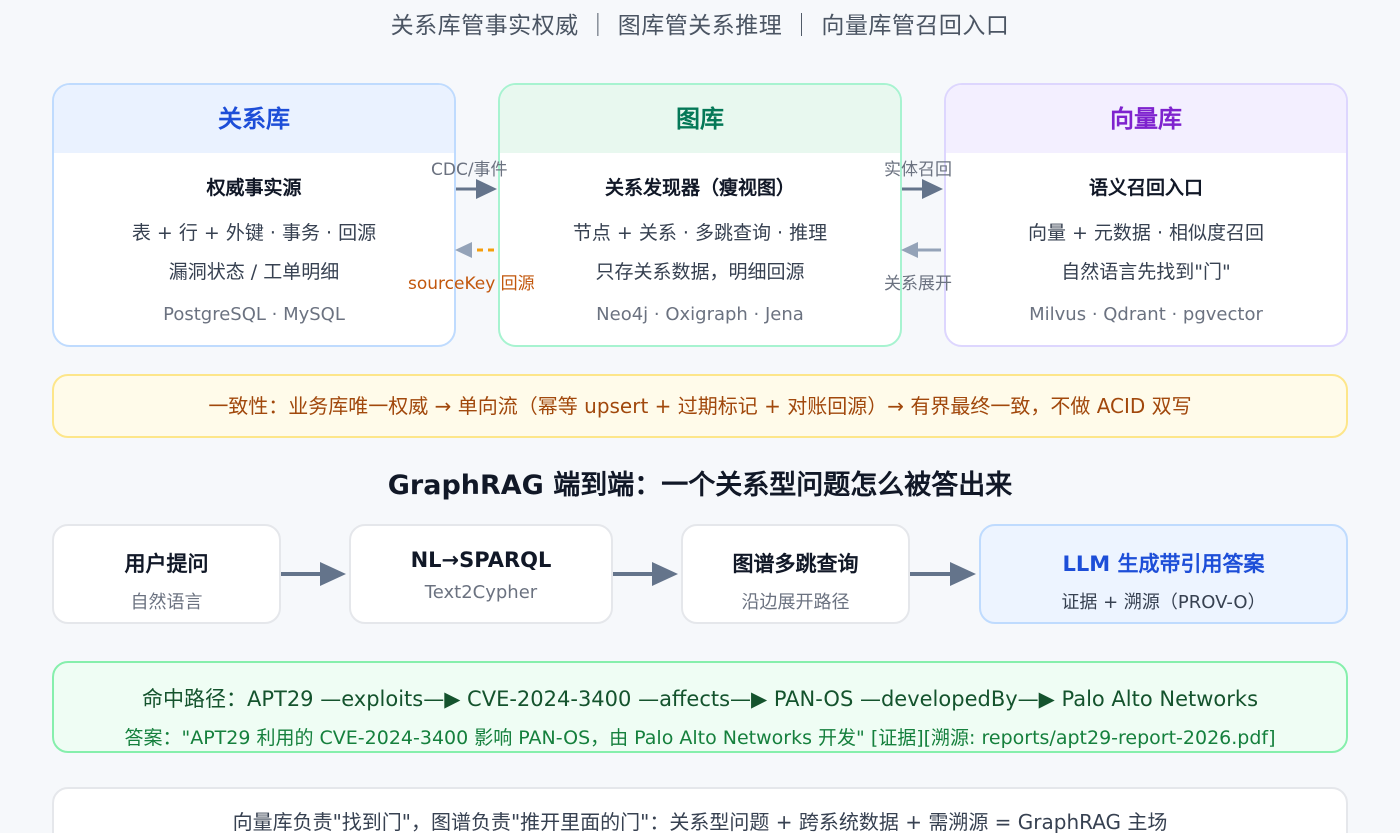 This screenshot has width=1400, height=833. I want to click on pipeline-step-multihop-query: 图谱多跳查询 沿边展开路径, so click(795, 574).